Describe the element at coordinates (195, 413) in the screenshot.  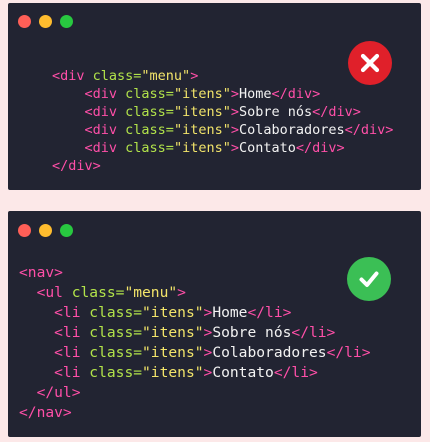
I see `code-line: </nav>` at that location.